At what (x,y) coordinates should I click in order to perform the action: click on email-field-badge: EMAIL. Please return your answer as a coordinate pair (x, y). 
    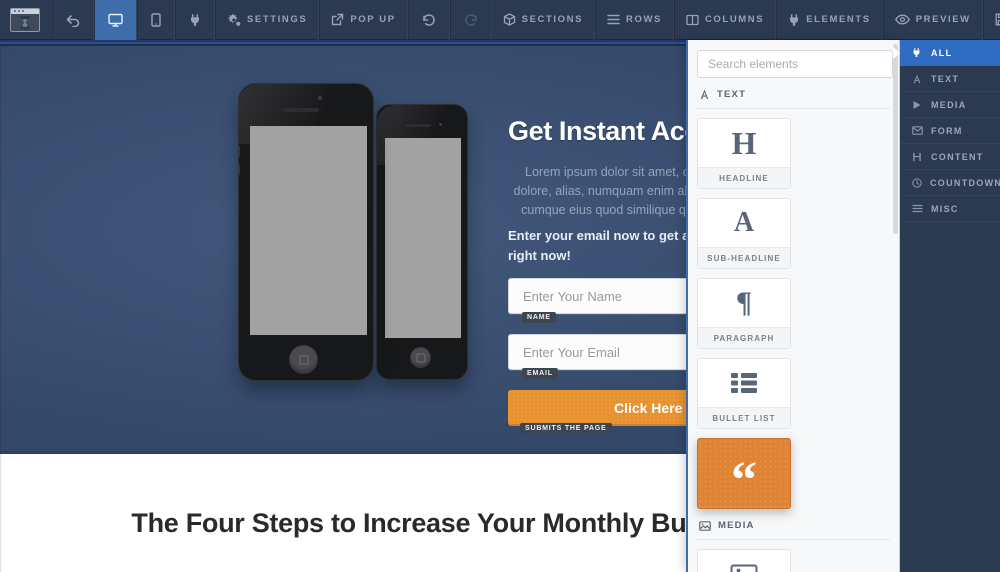
    Looking at the image, I should click on (540, 373).